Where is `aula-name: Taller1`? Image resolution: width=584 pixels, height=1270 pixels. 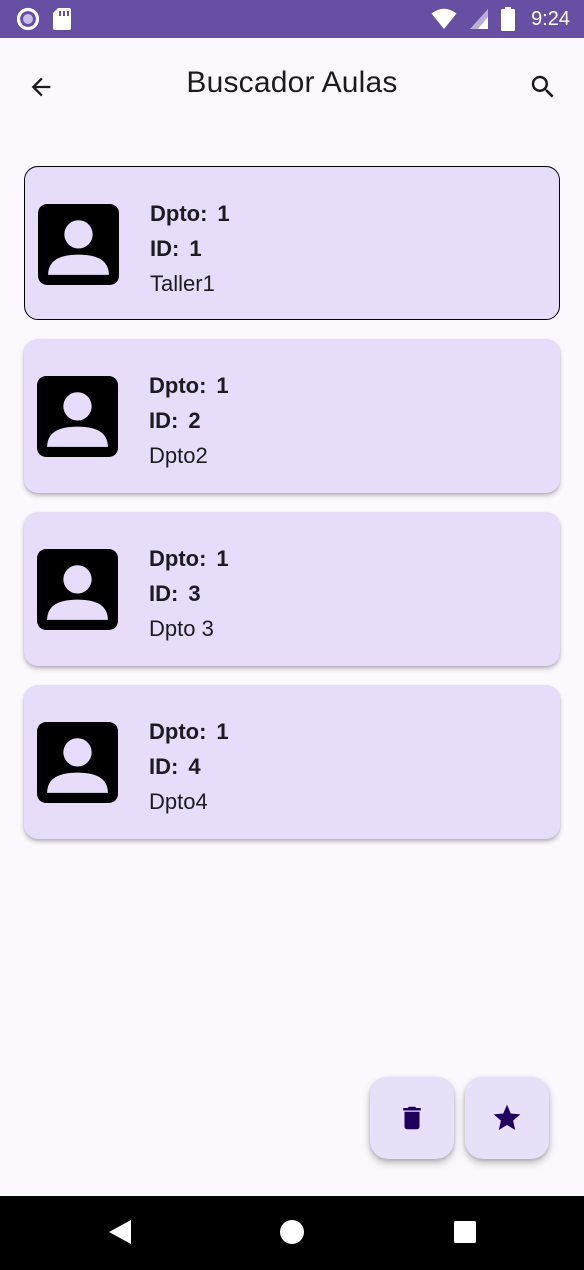 aula-name: Taller1 is located at coordinates (182, 283).